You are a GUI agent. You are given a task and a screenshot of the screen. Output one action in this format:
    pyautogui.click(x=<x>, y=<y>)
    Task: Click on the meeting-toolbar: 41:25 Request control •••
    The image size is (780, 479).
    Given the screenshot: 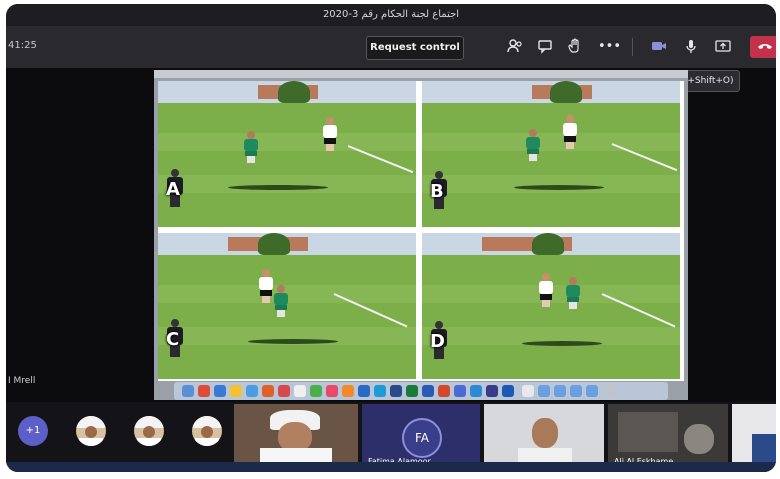 What is the action you would take?
    pyautogui.click(x=391, y=47)
    